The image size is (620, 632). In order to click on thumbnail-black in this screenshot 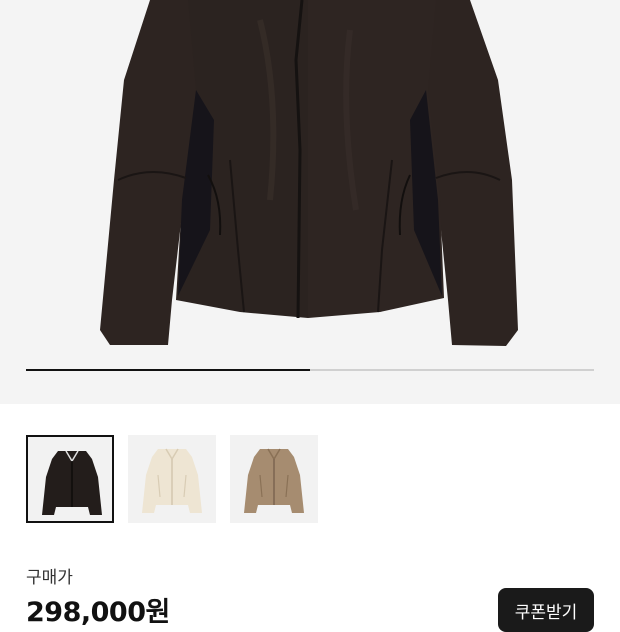, I will do `click(70, 479)`.